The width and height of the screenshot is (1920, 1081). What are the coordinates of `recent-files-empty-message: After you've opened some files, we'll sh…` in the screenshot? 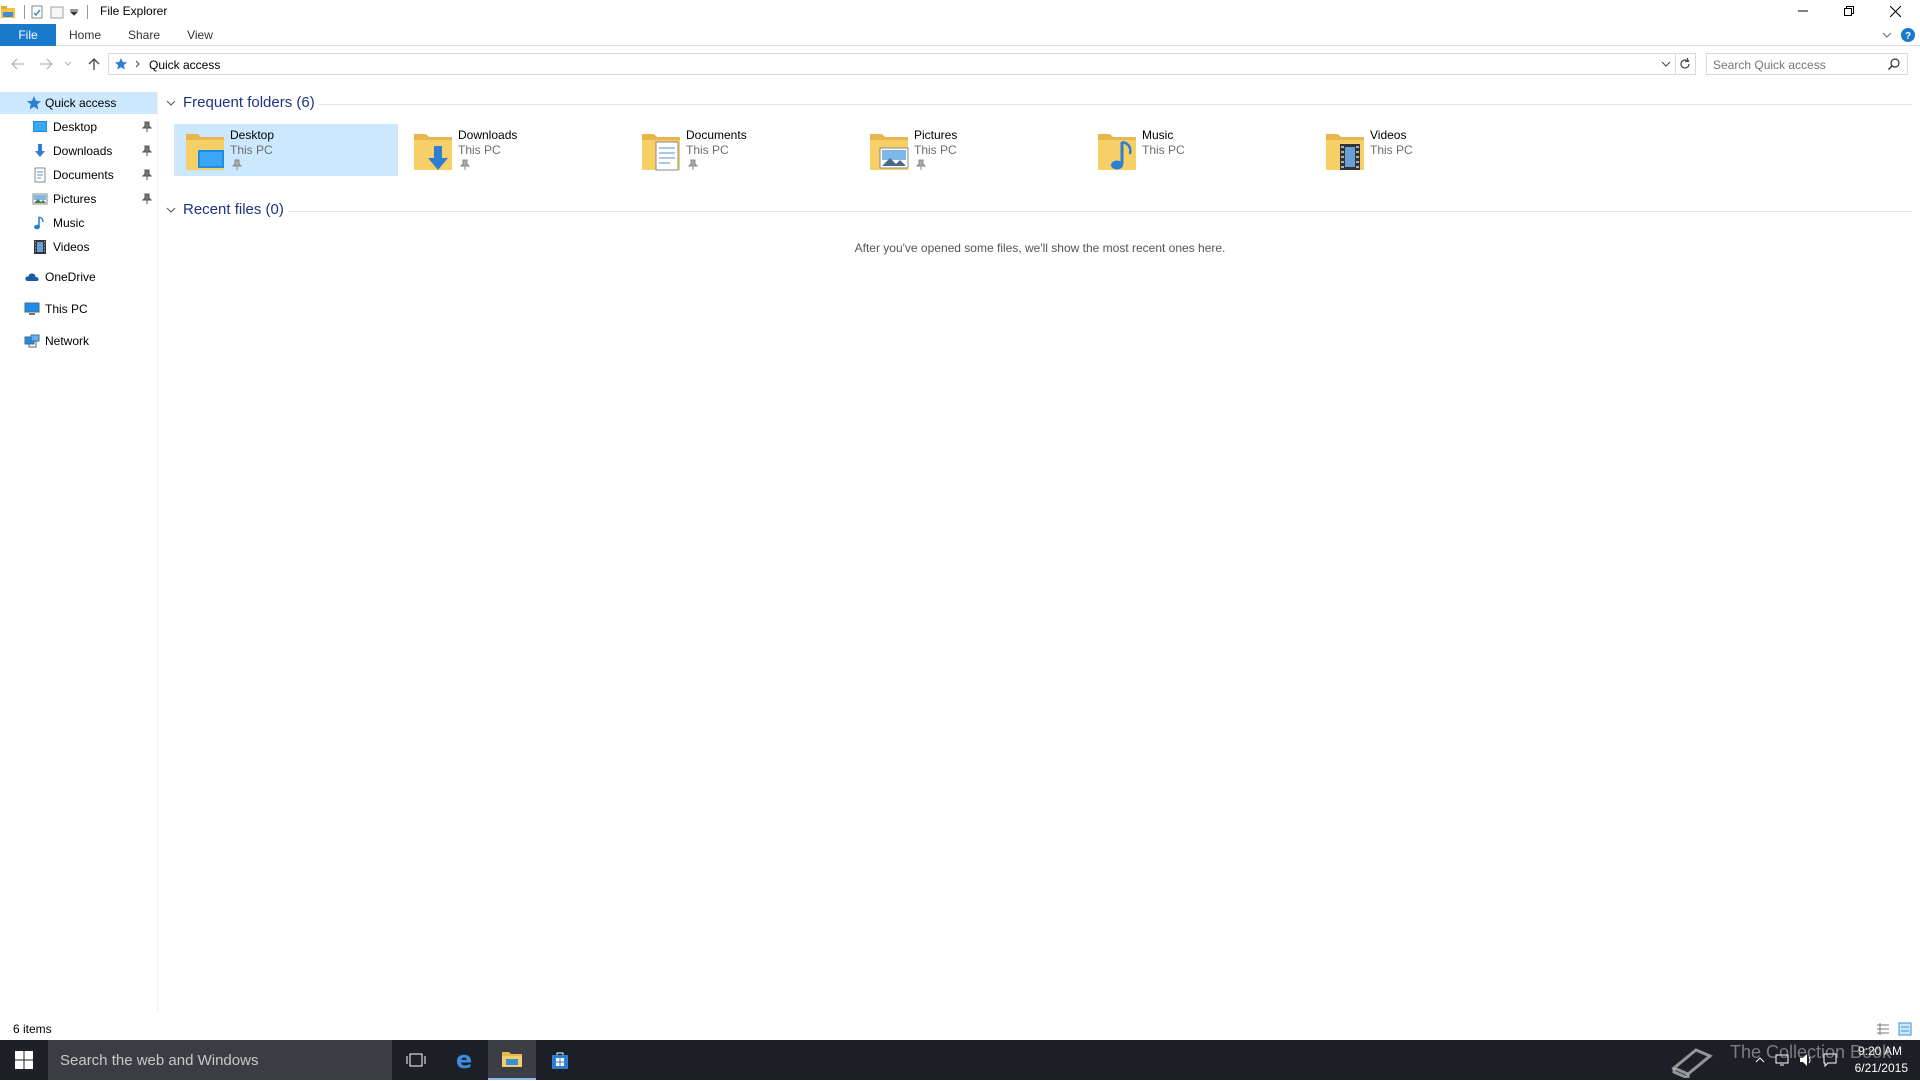 It's located at (1040, 248).